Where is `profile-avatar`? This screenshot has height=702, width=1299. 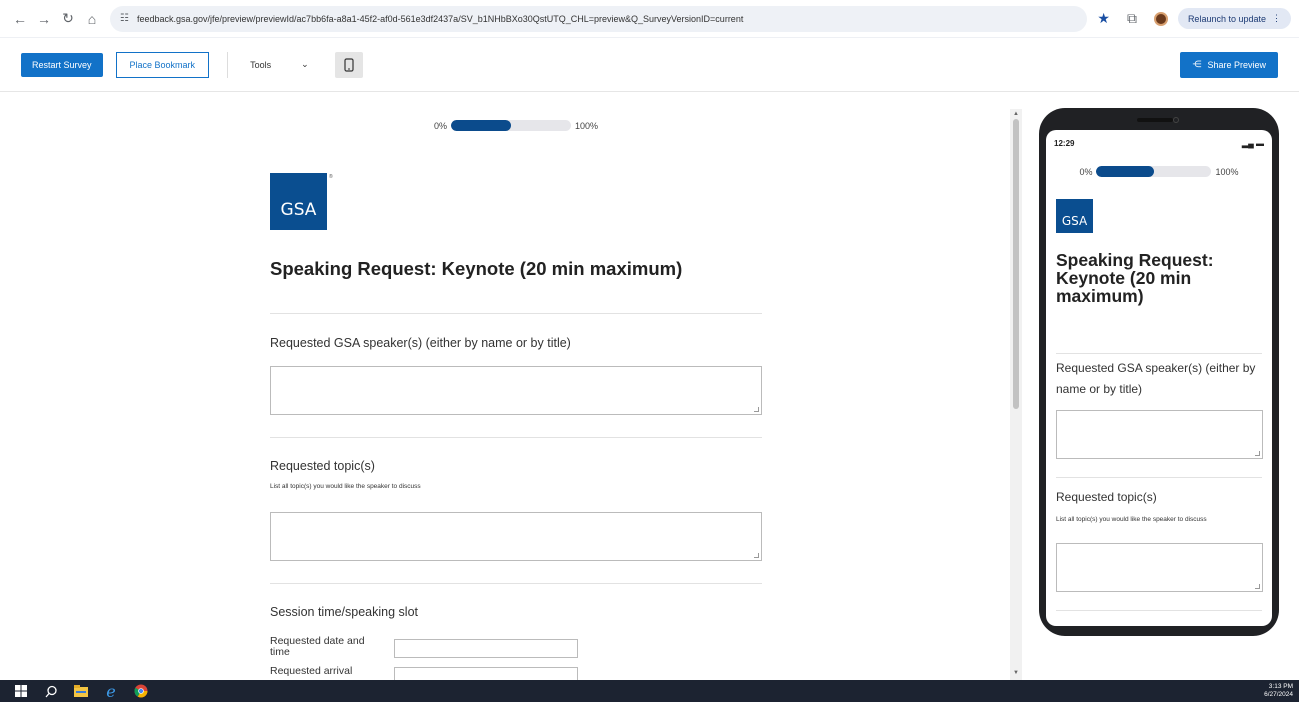 profile-avatar is located at coordinates (1160, 18).